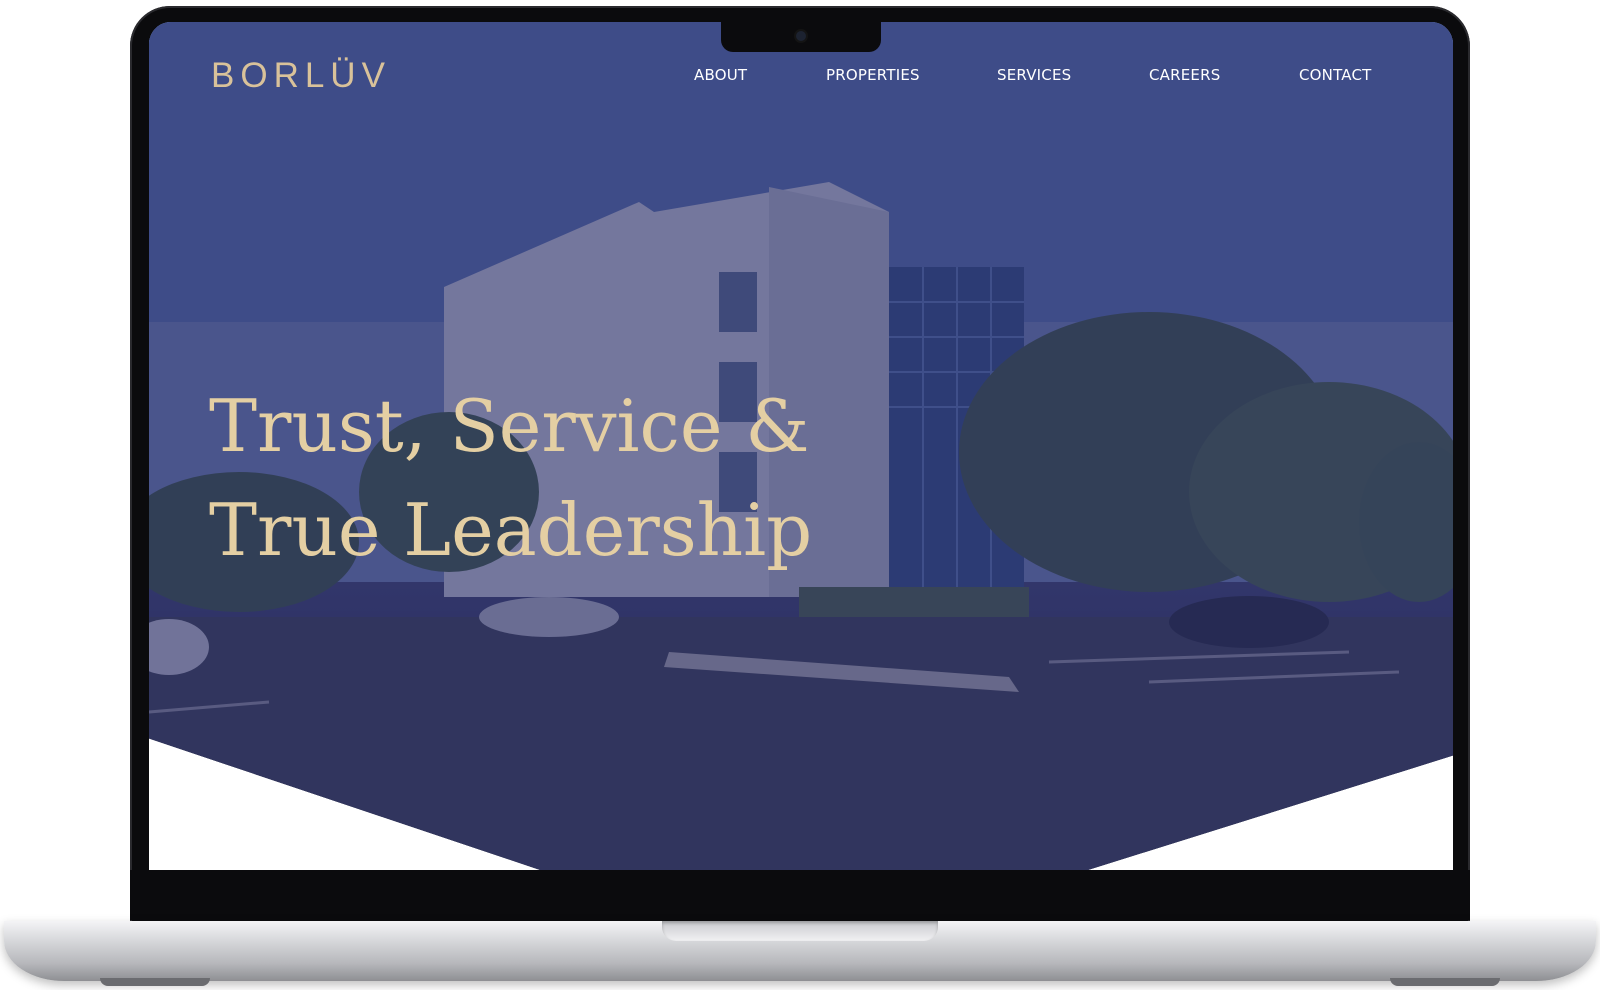 The width and height of the screenshot is (1600, 990). Describe the element at coordinates (720, 75) in the screenshot. I see `nav-link-about: ABOUT` at that location.